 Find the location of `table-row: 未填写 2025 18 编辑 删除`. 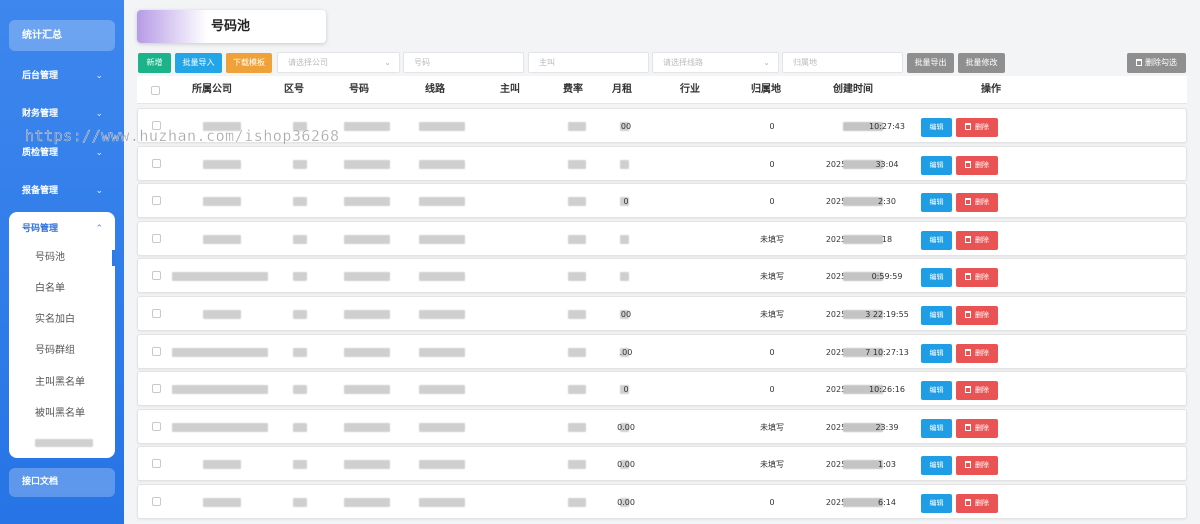

table-row: 未填写 2025 18 编辑 删除 is located at coordinates (662, 238).